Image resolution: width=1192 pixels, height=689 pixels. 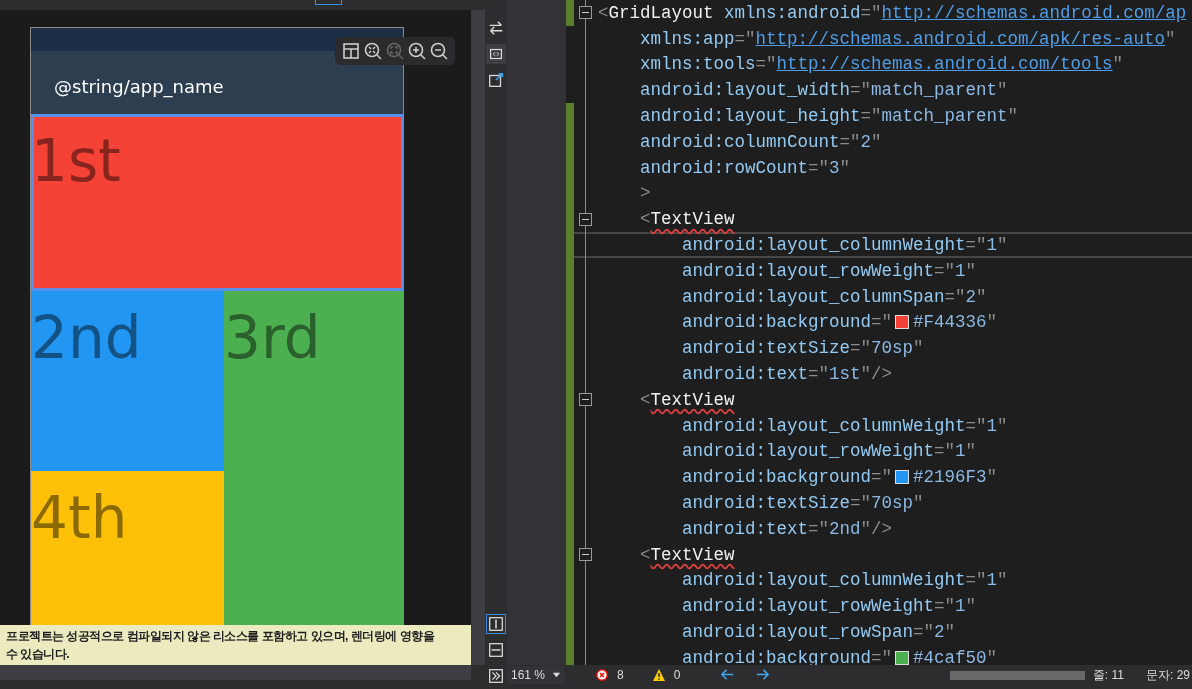 I want to click on code-attribute: android:layout_width, so click(x=745, y=91).